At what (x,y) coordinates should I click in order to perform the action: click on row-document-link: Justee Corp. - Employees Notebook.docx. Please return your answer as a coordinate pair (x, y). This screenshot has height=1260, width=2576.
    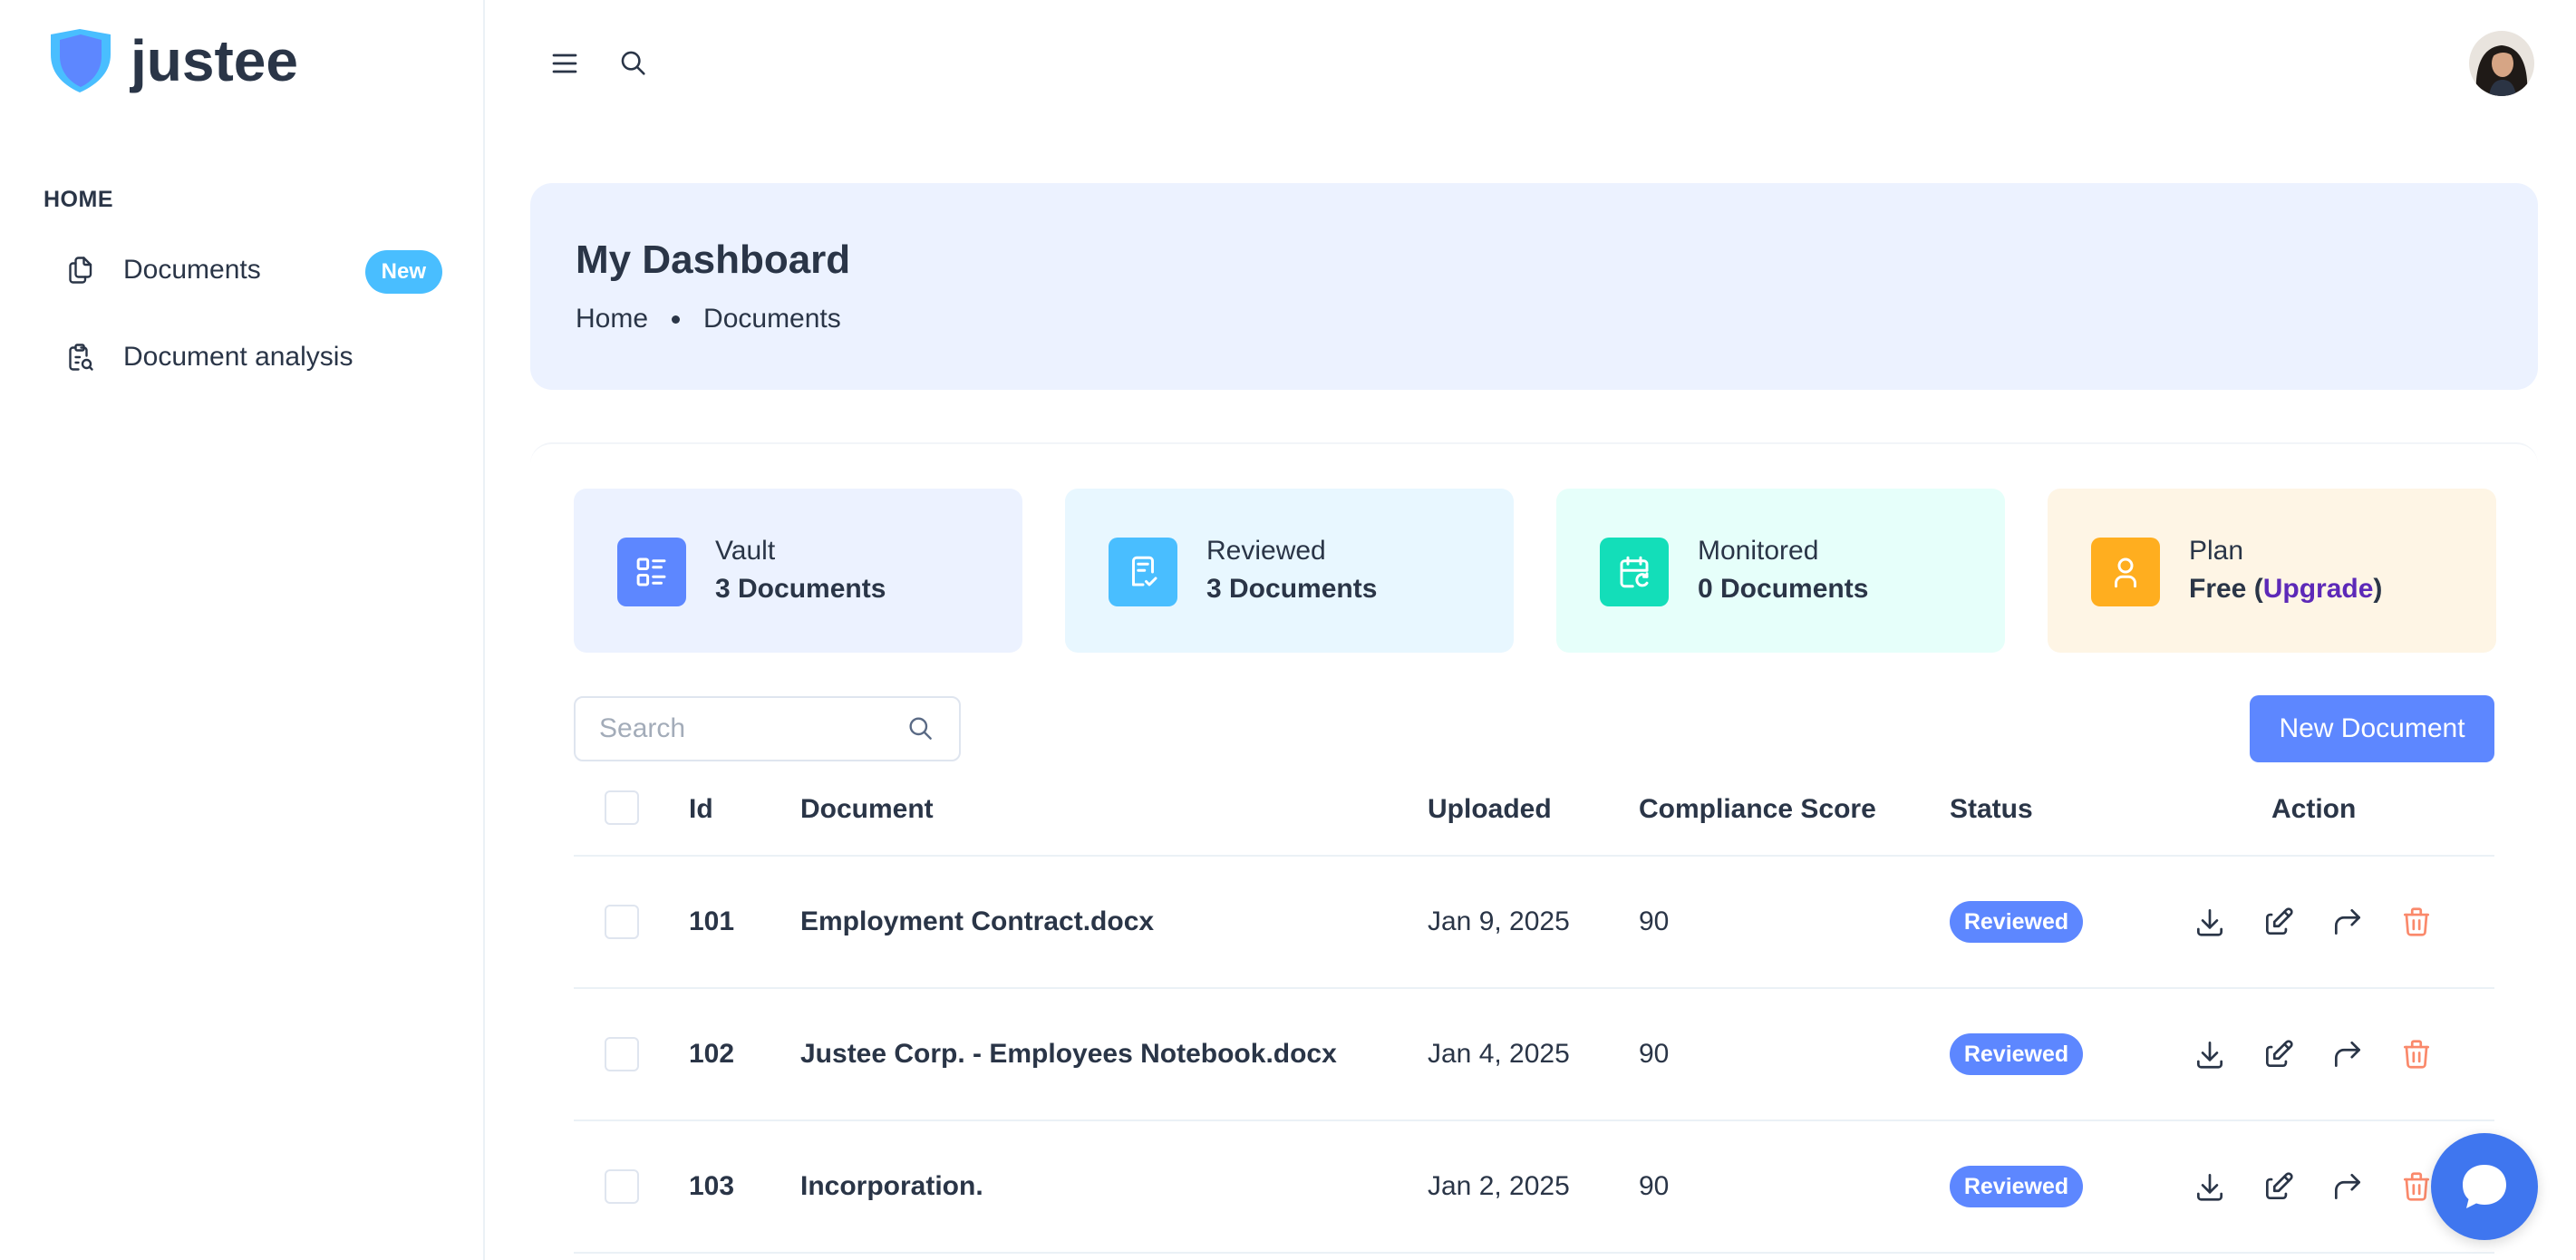
    Looking at the image, I should click on (1068, 1054).